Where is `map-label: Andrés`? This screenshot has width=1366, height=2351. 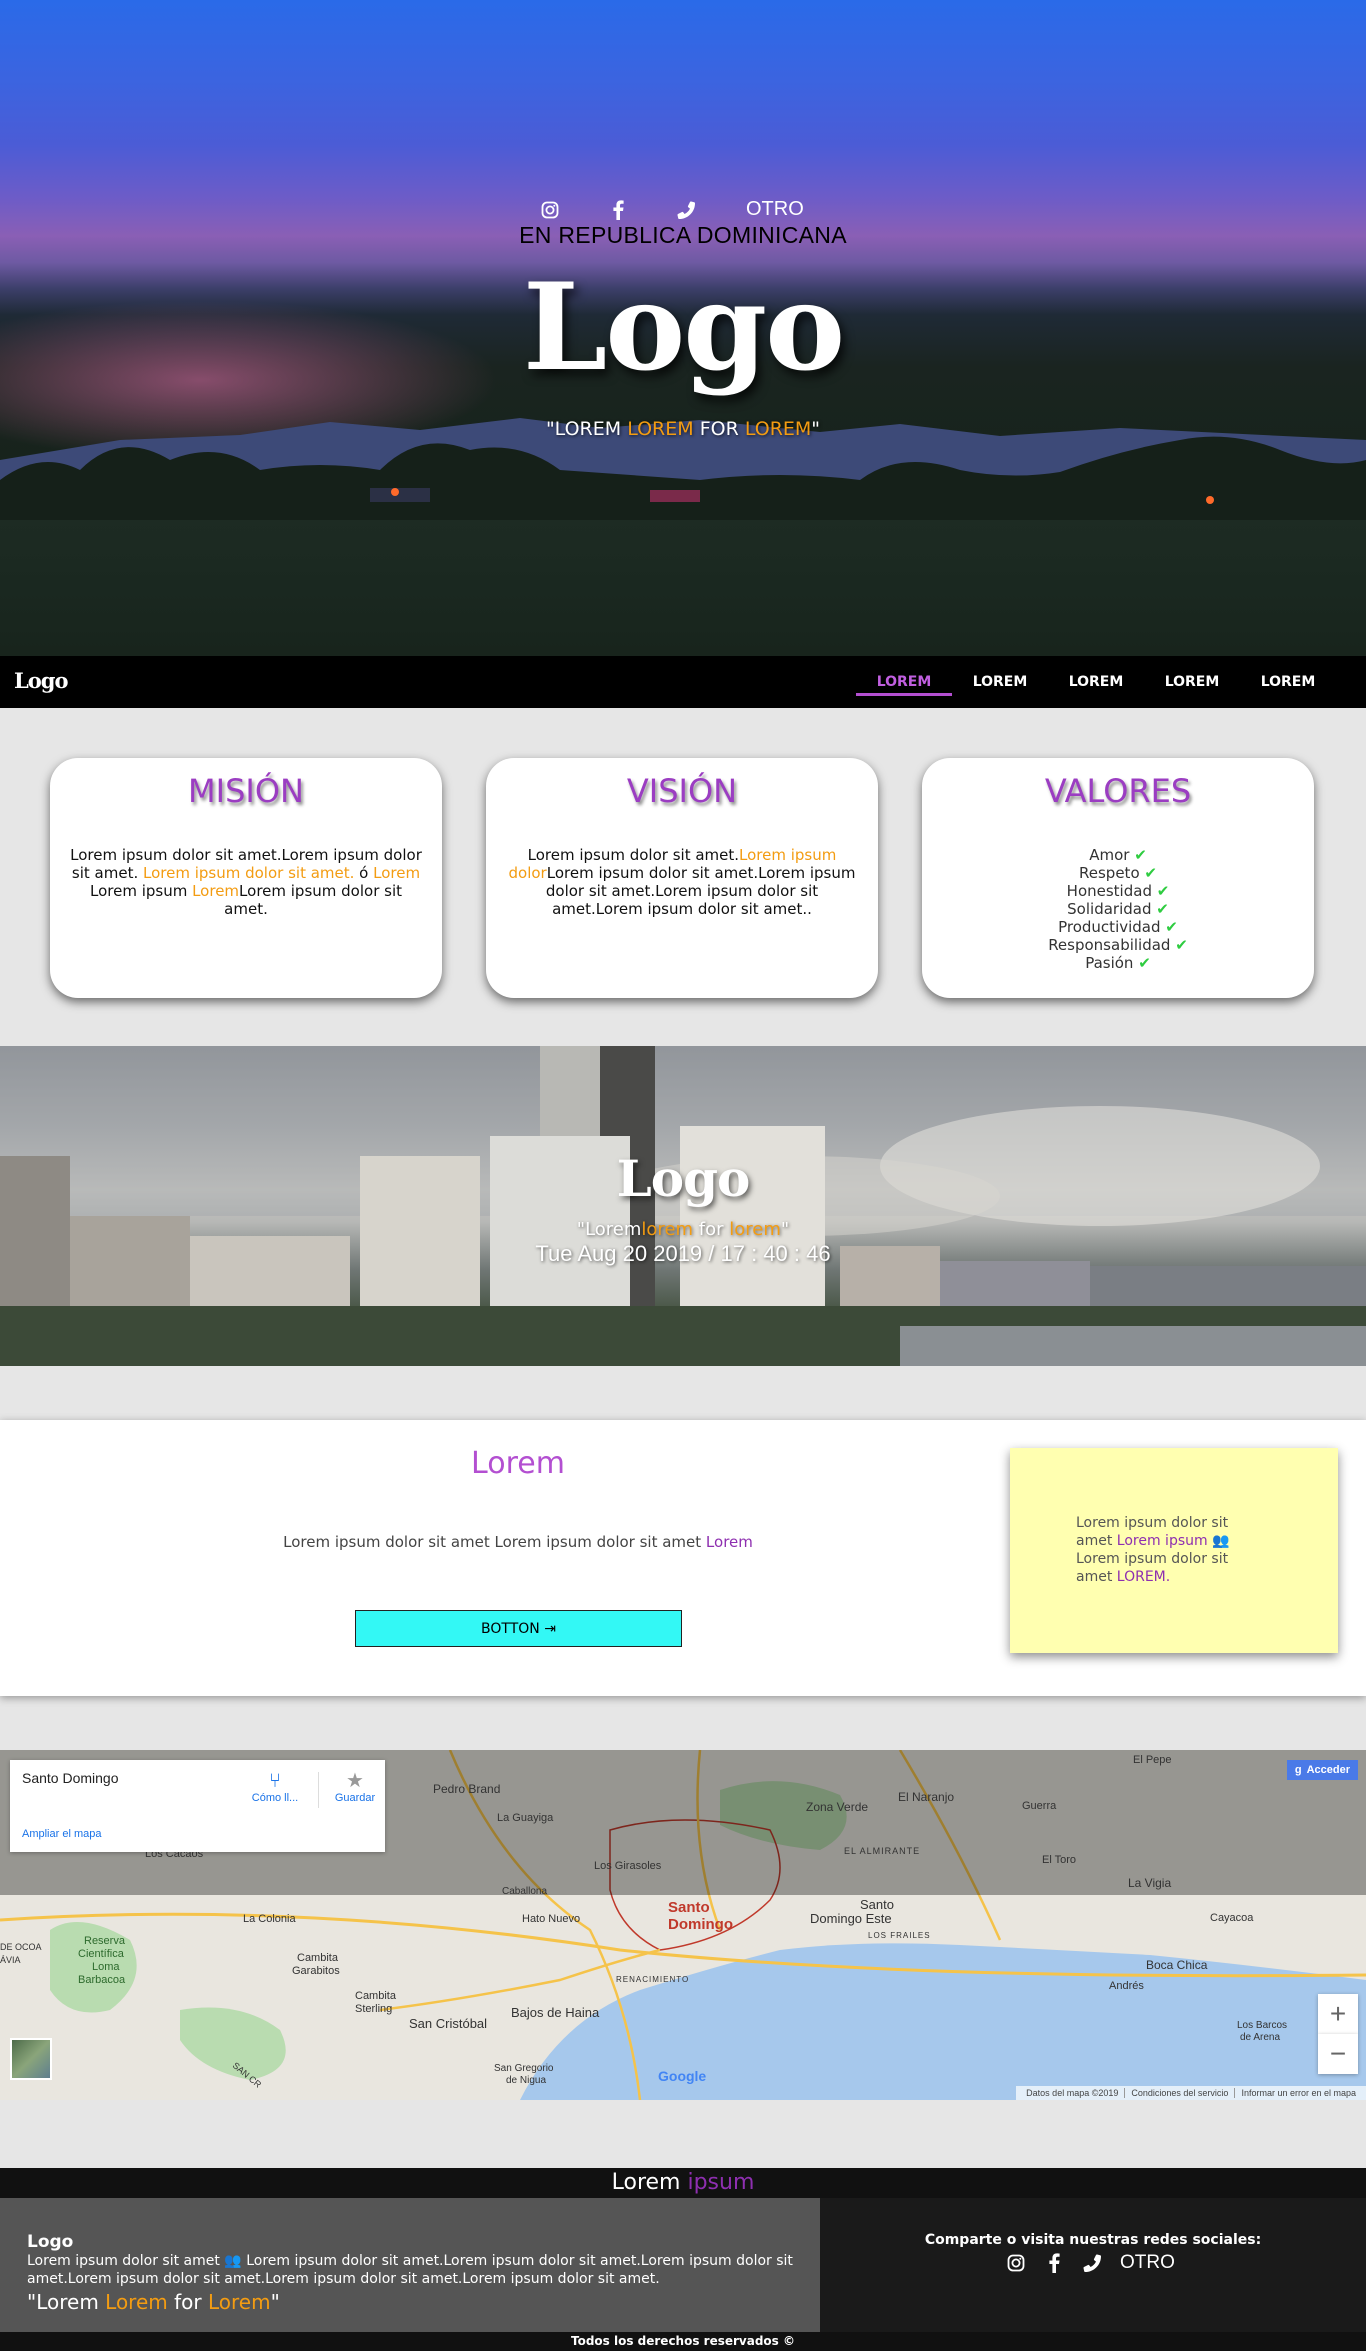 map-label: Andrés is located at coordinates (1126, 1986).